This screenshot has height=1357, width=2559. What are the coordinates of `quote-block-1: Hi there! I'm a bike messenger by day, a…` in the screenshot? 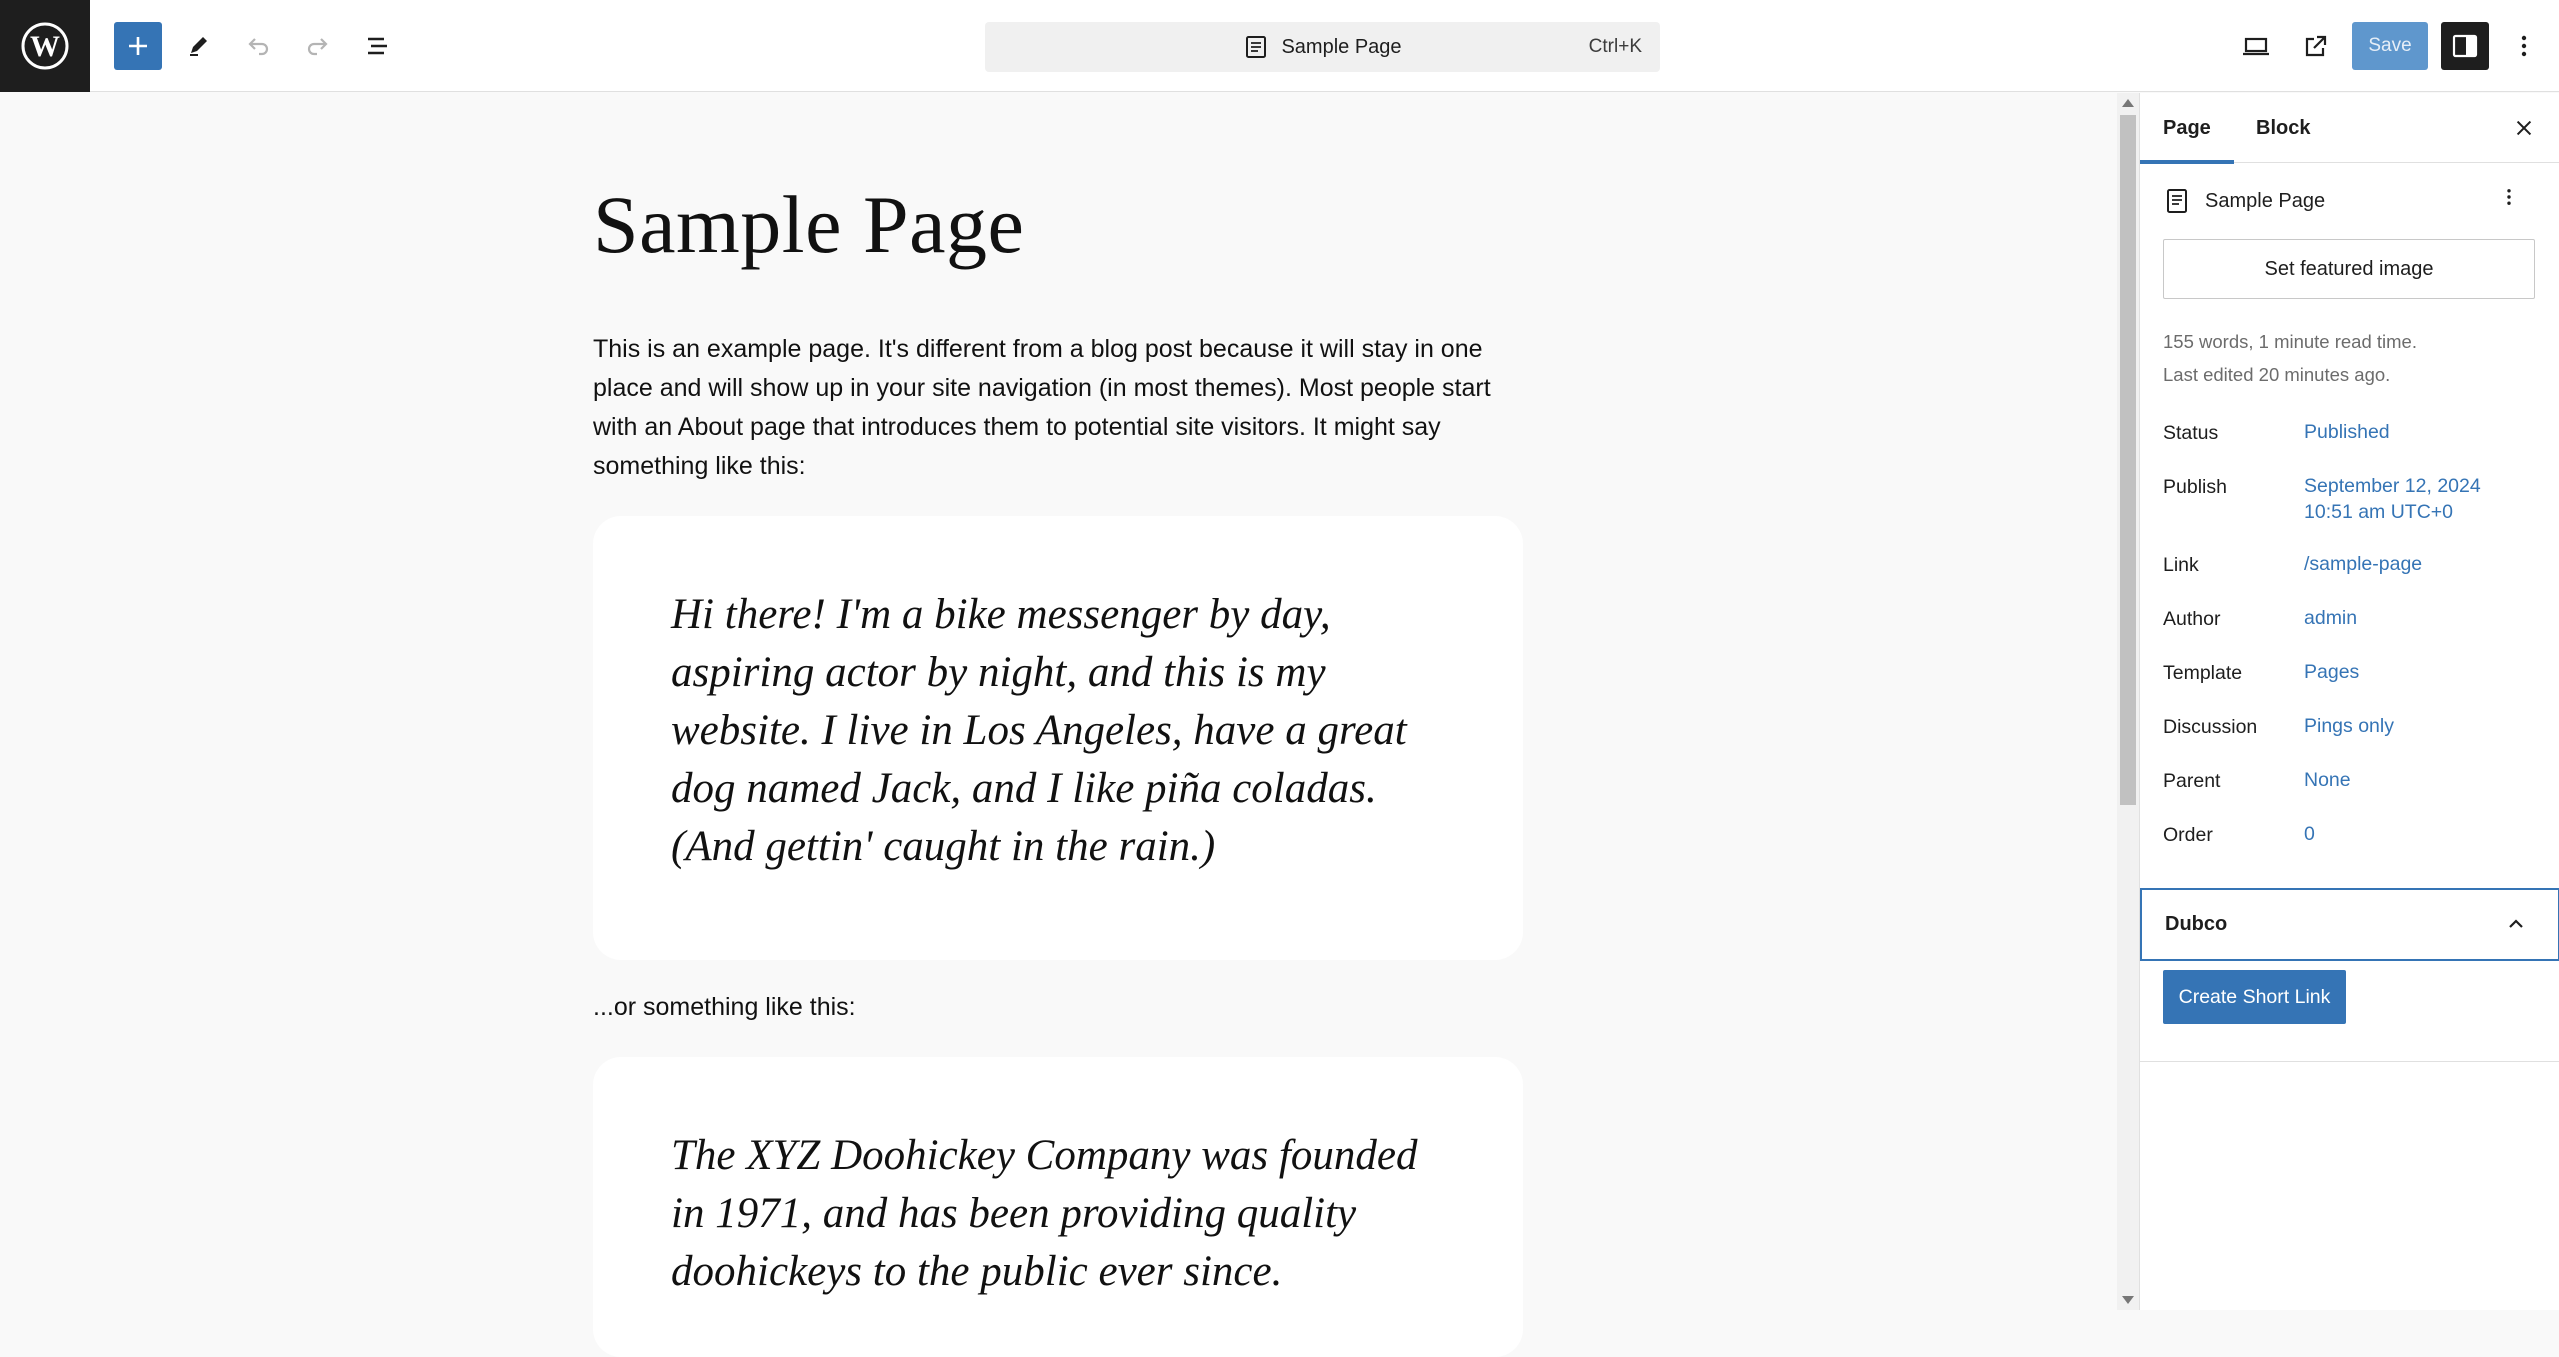 It's located at (1058, 738).